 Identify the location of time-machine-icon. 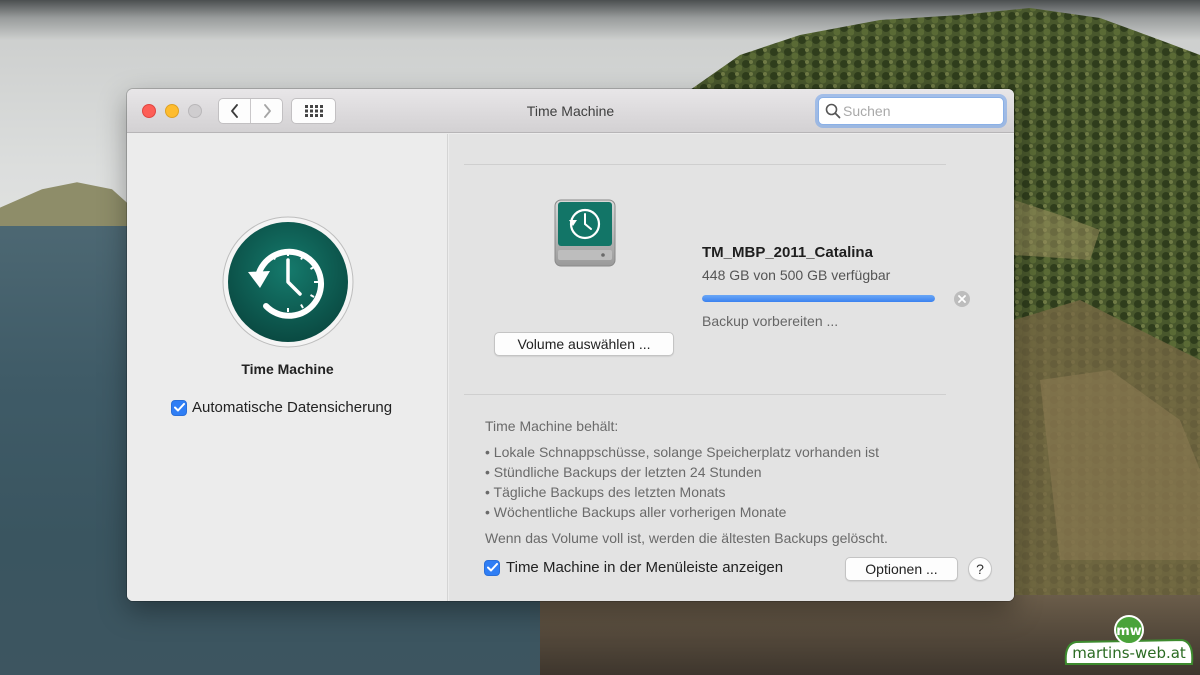
(288, 282).